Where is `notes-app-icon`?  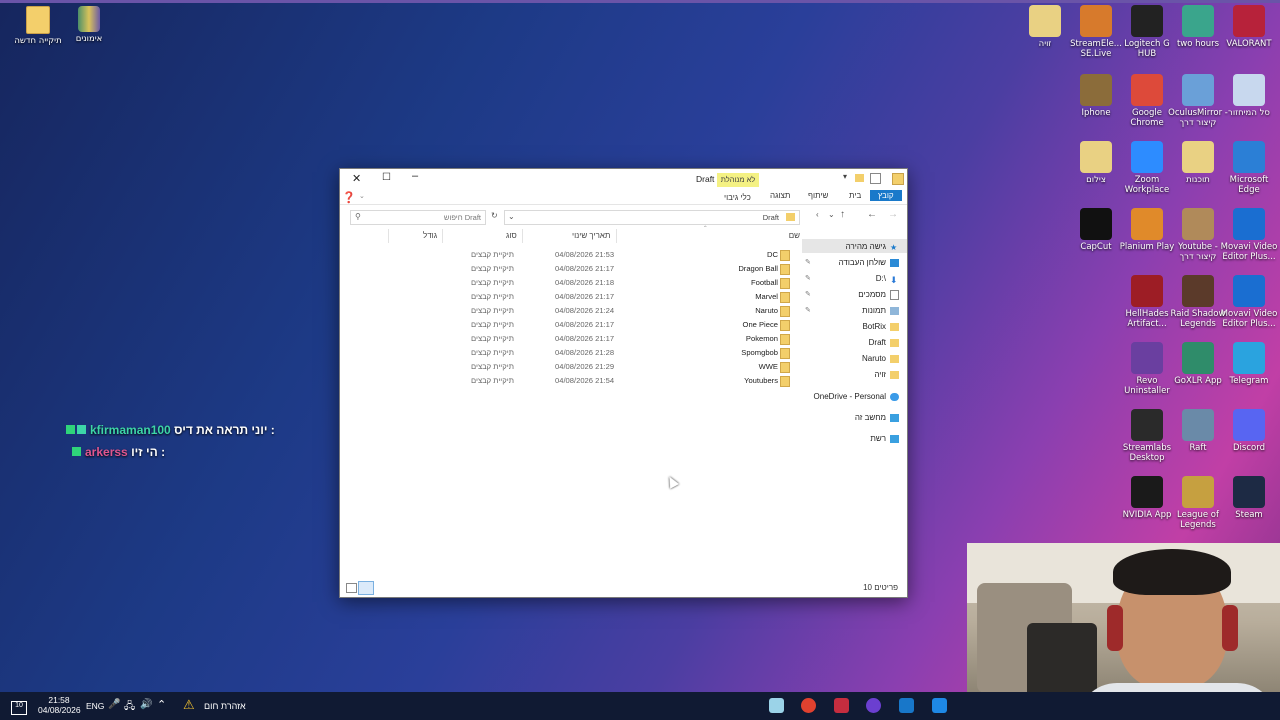
notes-app-icon is located at coordinates (776, 705).